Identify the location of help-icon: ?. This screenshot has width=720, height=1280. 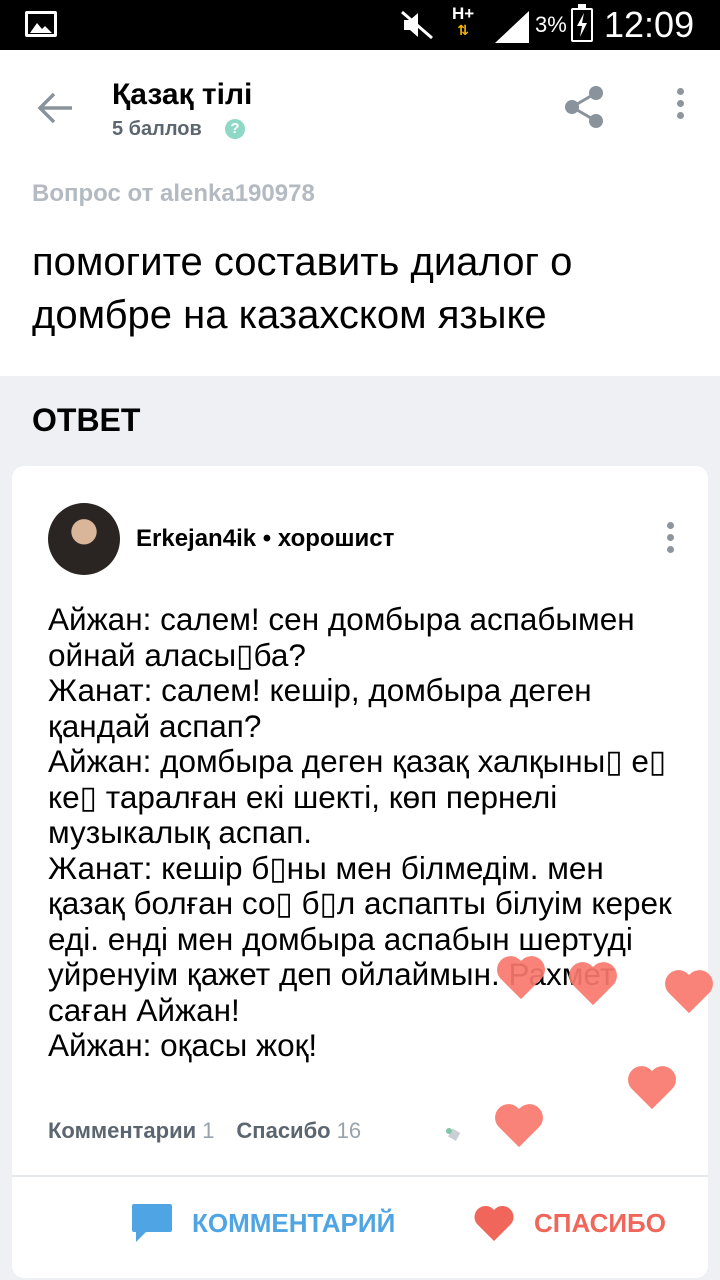
(235, 129).